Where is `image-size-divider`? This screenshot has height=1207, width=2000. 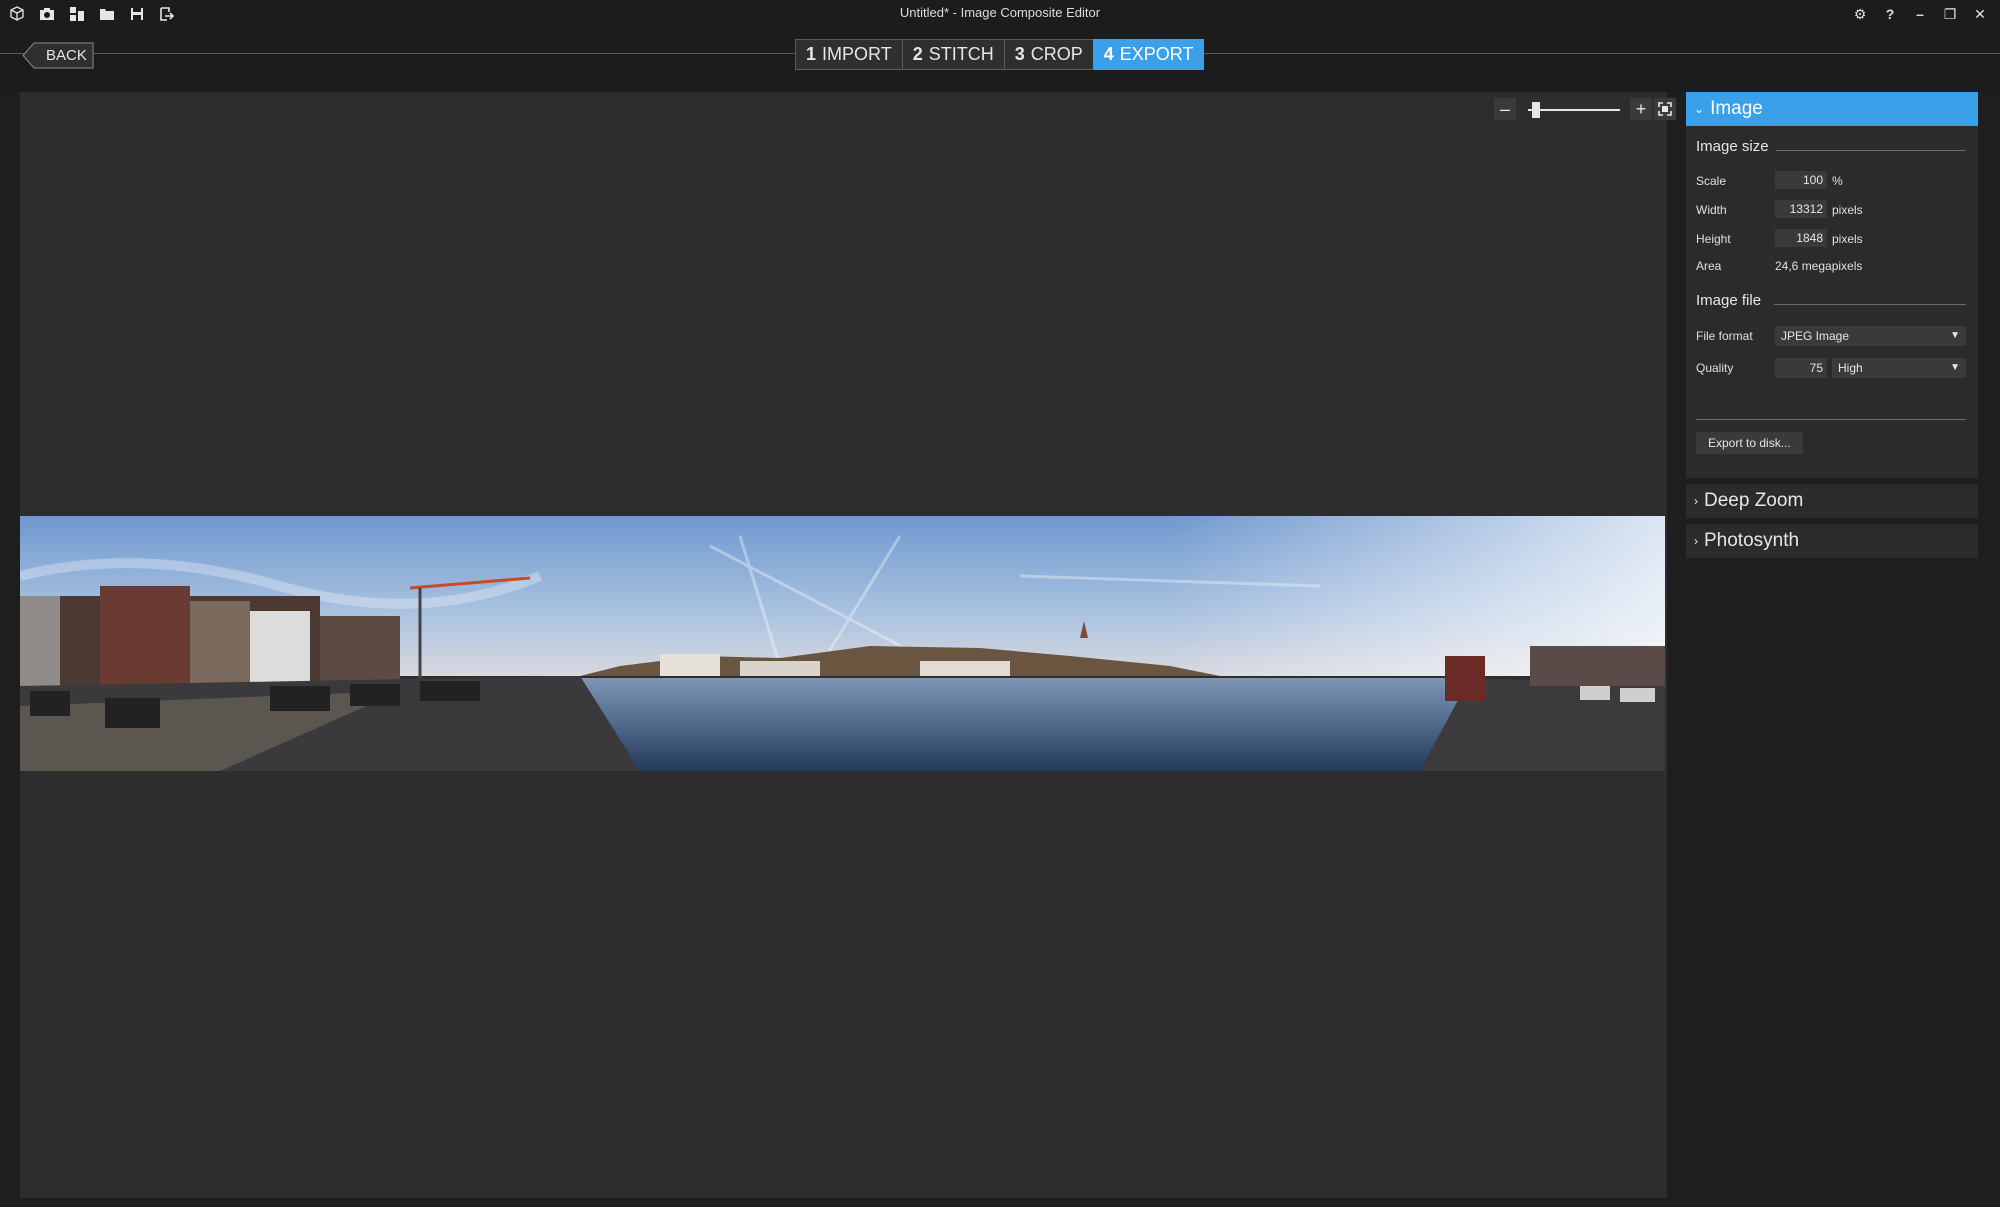
image-size-divider is located at coordinates (1871, 150).